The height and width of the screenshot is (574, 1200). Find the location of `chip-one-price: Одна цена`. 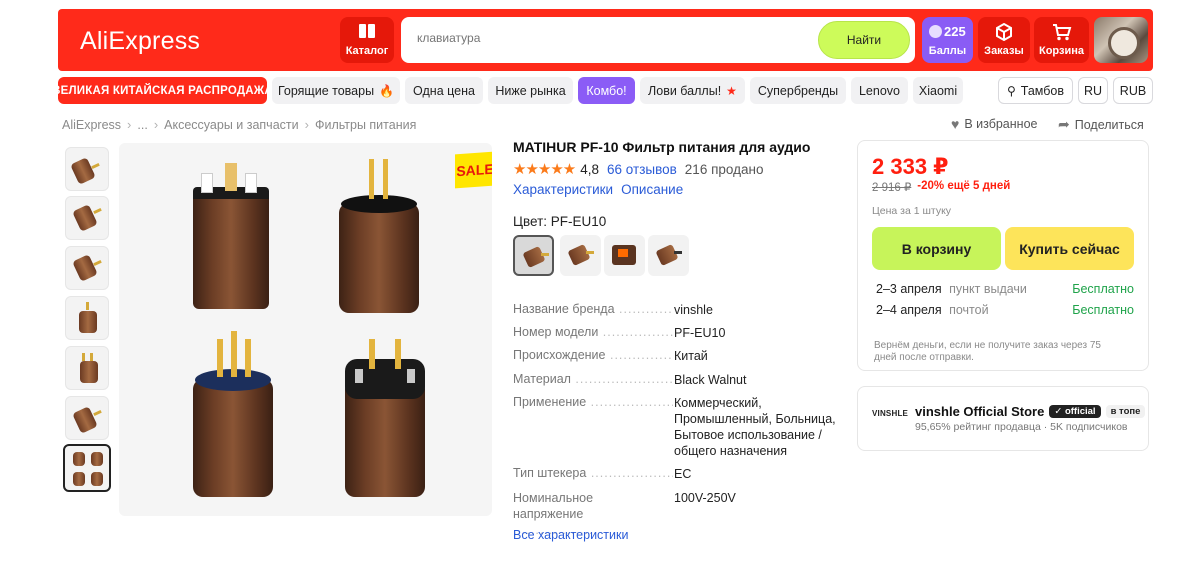

chip-one-price: Одна цена is located at coordinates (444, 90).